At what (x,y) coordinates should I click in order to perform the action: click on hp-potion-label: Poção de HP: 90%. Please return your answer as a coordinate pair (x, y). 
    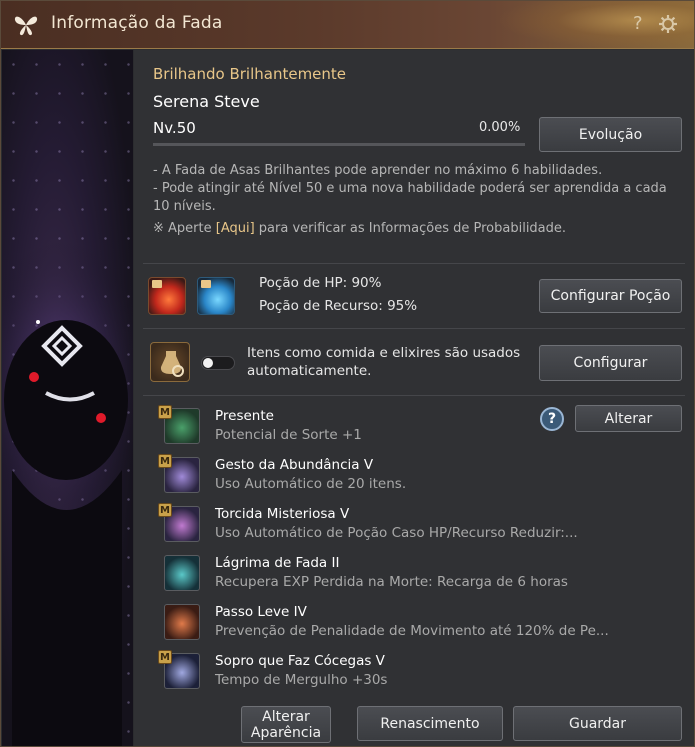
    Looking at the image, I should click on (320, 283).